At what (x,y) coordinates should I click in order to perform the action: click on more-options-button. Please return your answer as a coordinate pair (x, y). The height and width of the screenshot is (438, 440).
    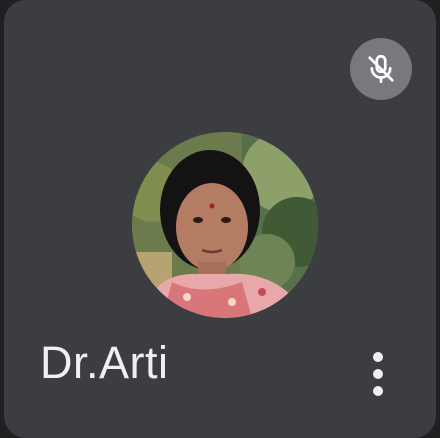
    Looking at the image, I should click on (378, 374).